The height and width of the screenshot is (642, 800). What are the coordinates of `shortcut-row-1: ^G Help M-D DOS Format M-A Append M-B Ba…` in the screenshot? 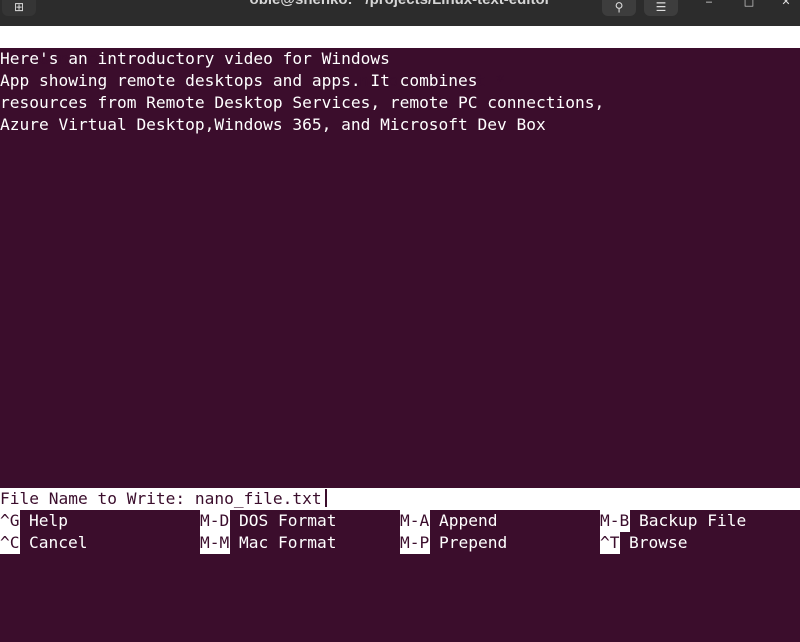 It's located at (400, 521).